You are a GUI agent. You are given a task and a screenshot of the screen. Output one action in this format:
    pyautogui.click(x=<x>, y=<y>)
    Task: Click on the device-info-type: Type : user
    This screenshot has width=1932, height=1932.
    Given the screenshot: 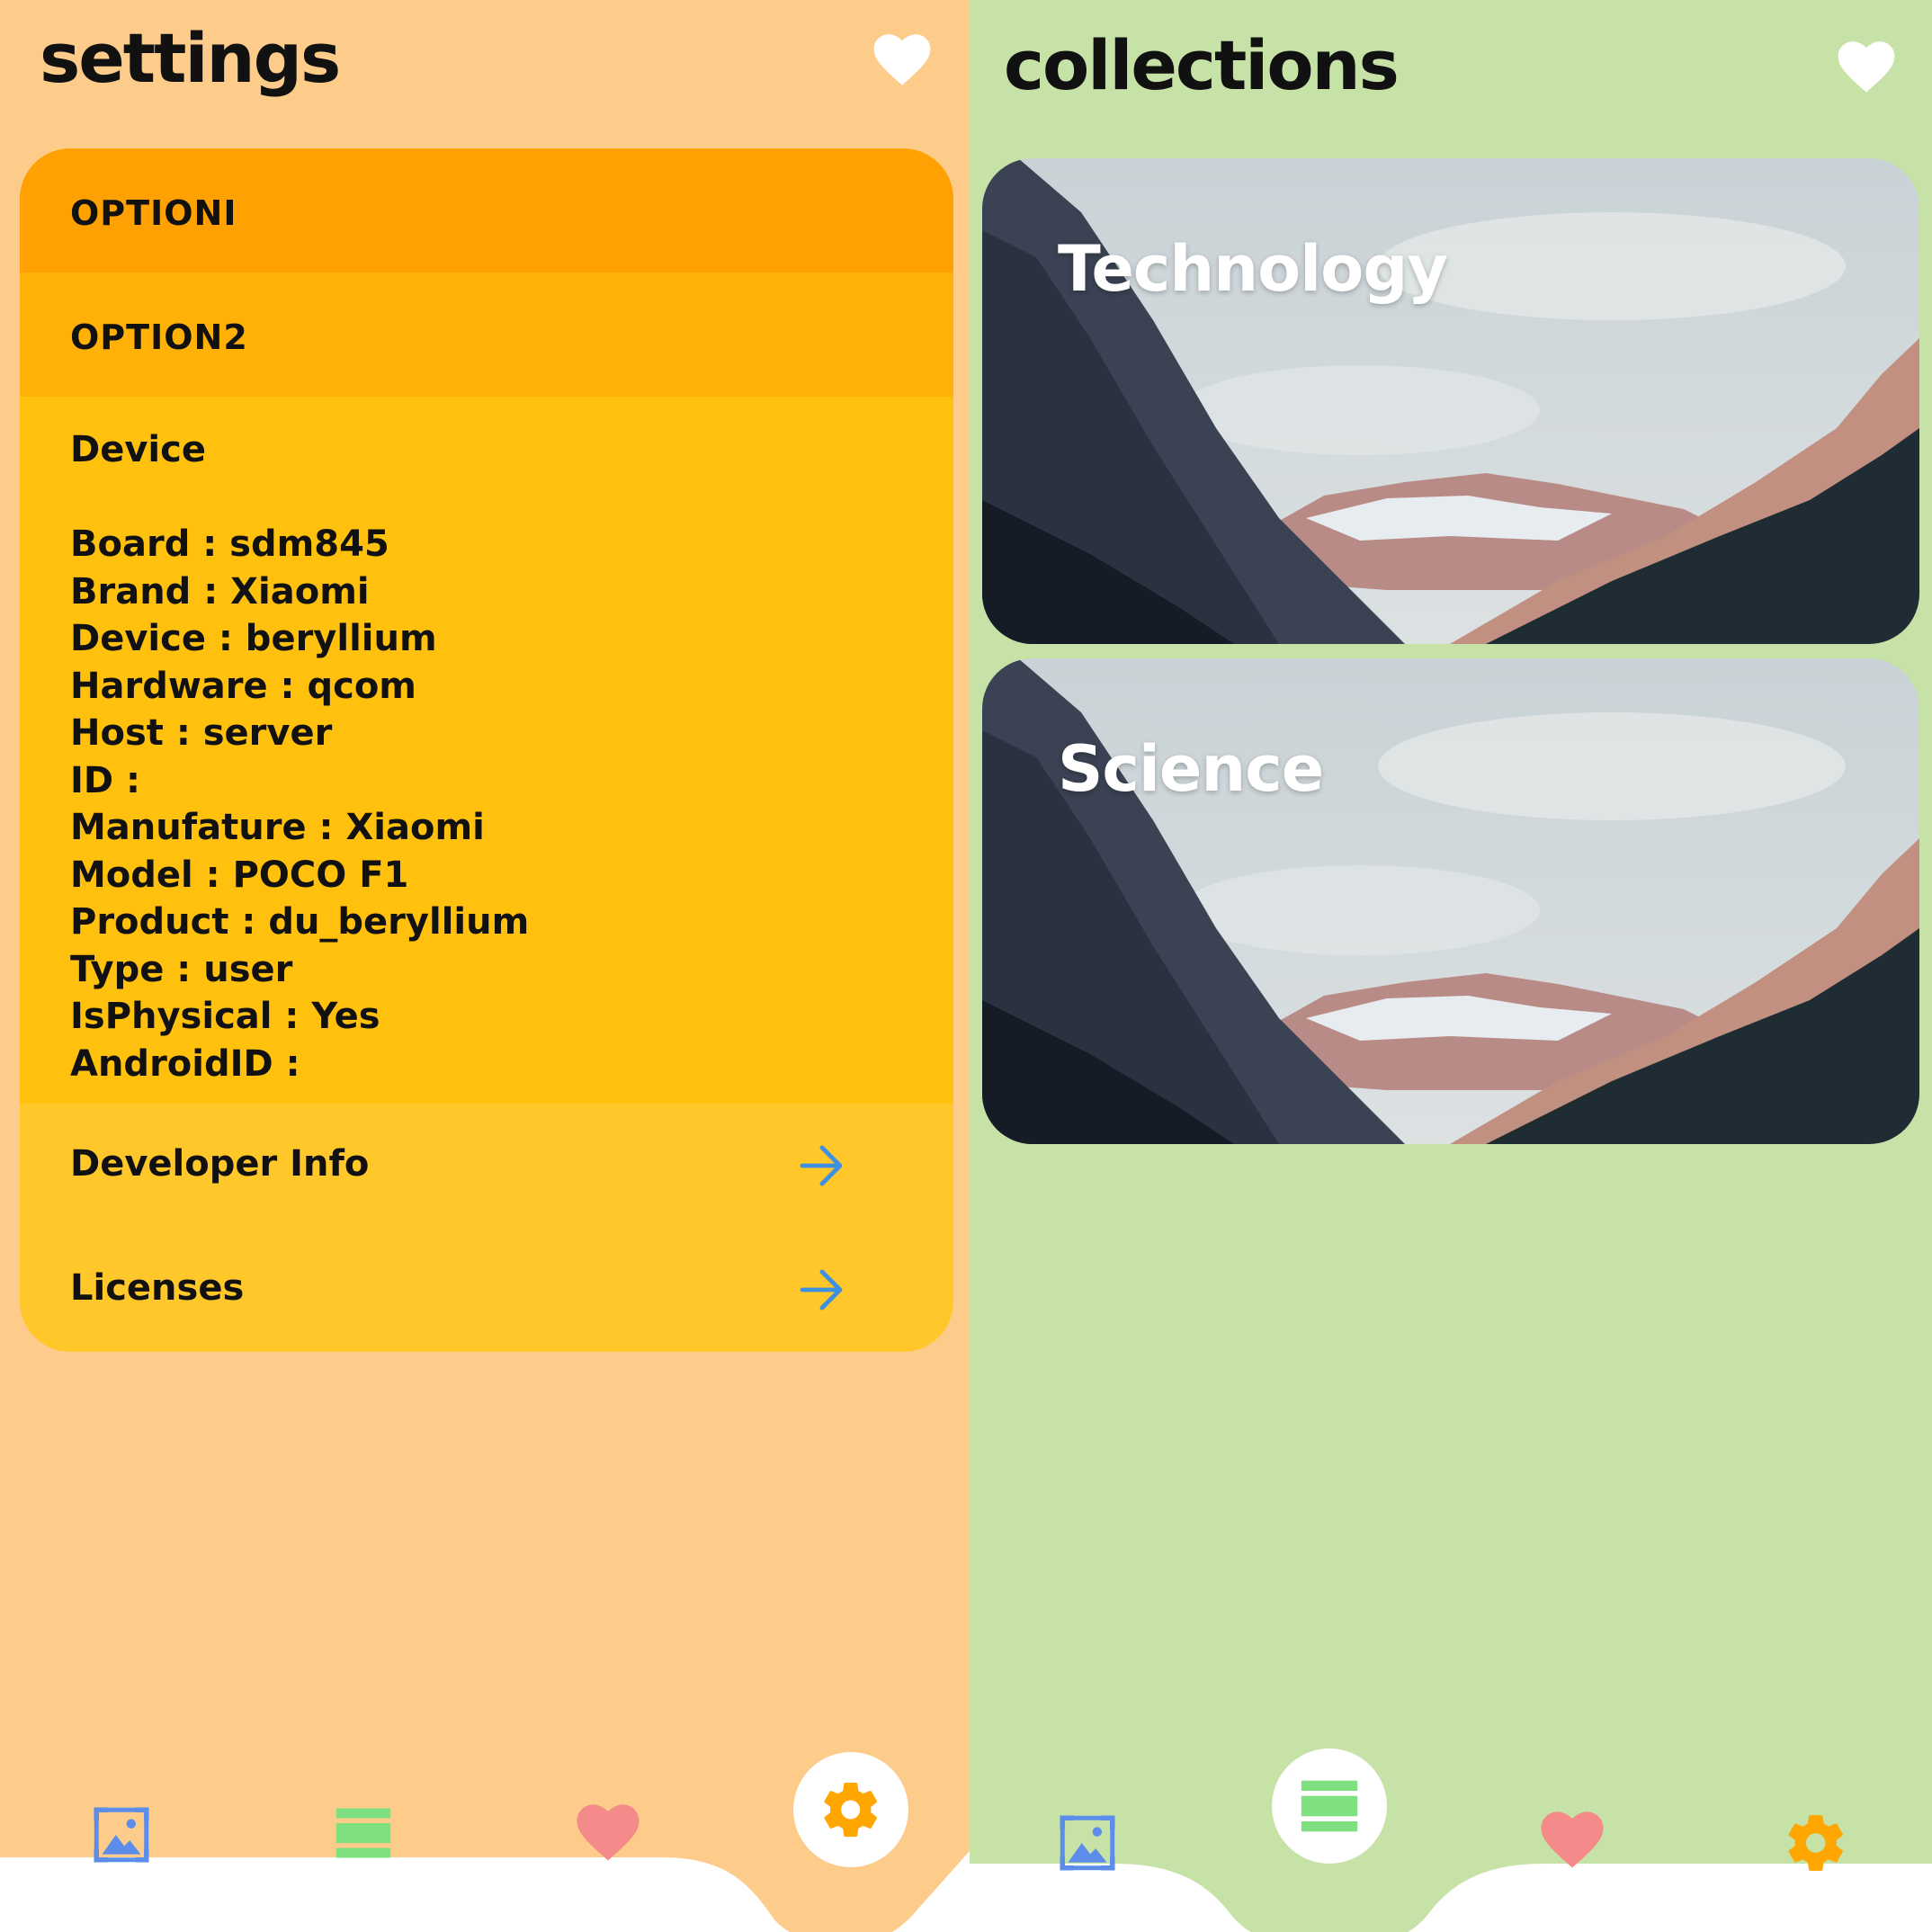 What is the action you would take?
    pyautogui.click(x=181, y=969)
    